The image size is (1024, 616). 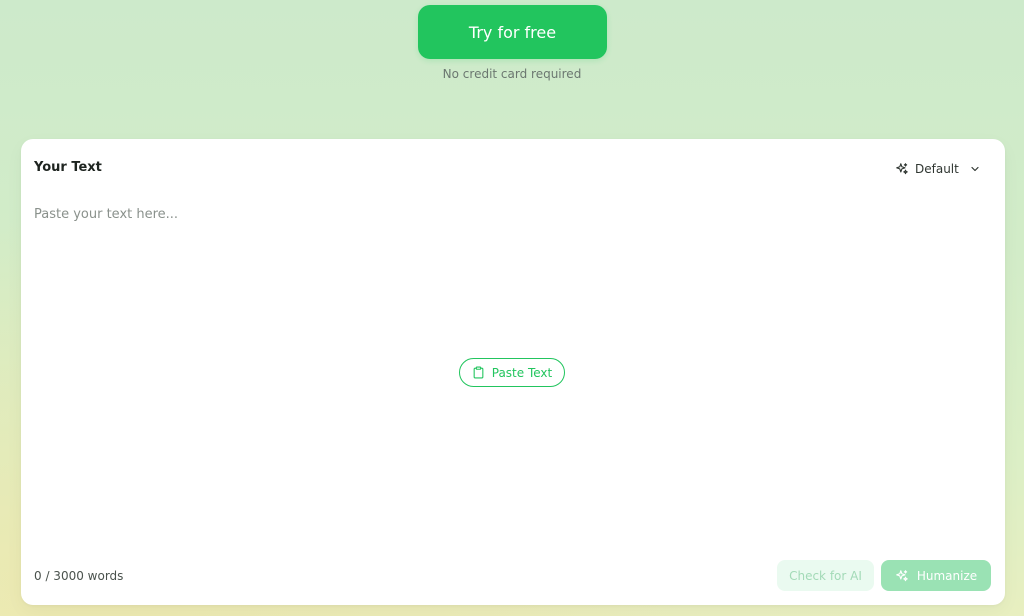 What do you see at coordinates (522, 372) in the screenshot?
I see `paste-text-label: Paste Text` at bounding box center [522, 372].